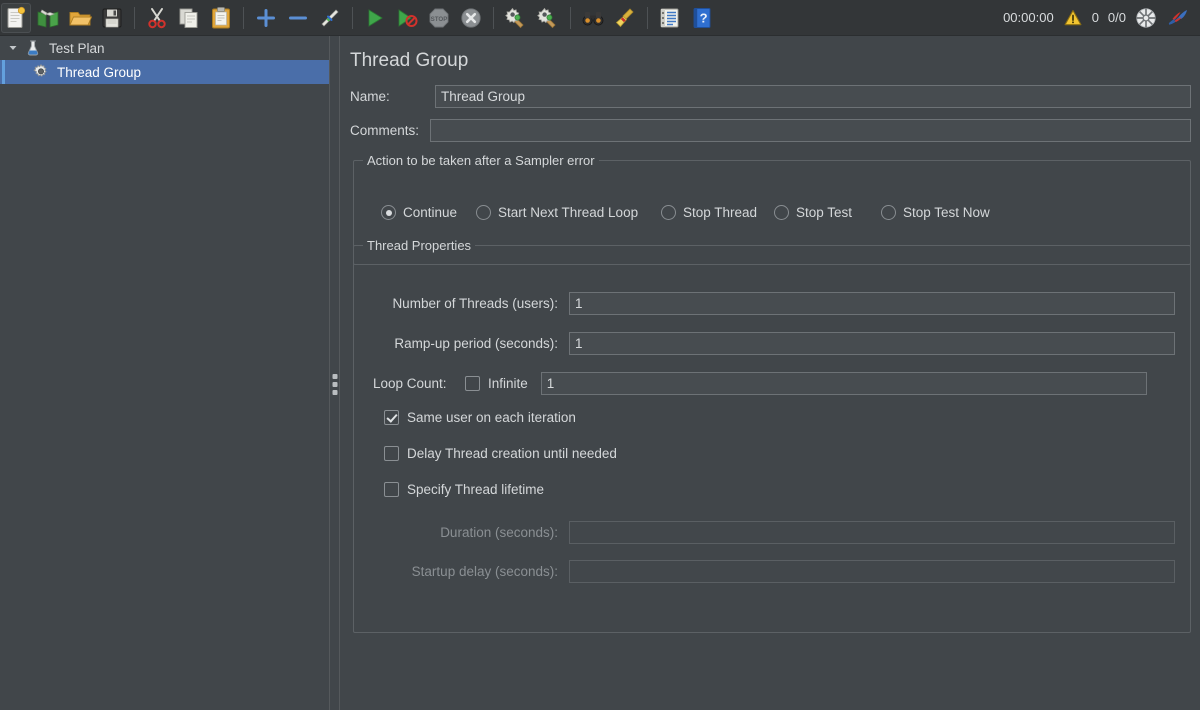 Image resolution: width=1200 pixels, height=710 pixels. I want to click on comments-input, so click(810, 130).